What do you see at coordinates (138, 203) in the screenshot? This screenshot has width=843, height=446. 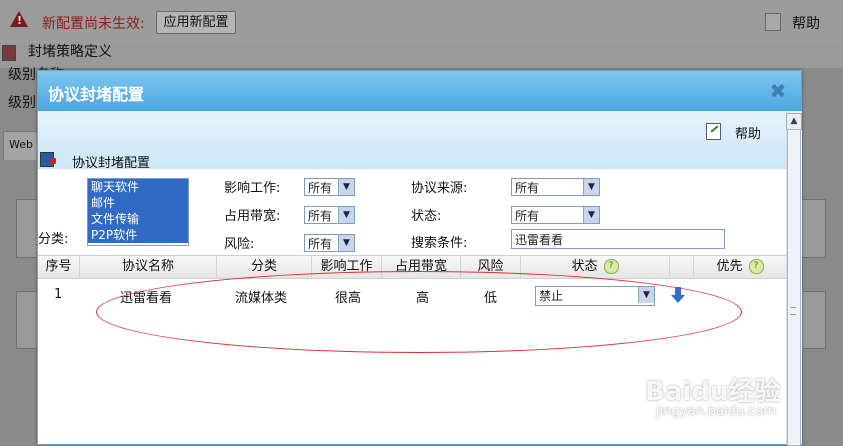 I see `category-option: 邮件` at bounding box center [138, 203].